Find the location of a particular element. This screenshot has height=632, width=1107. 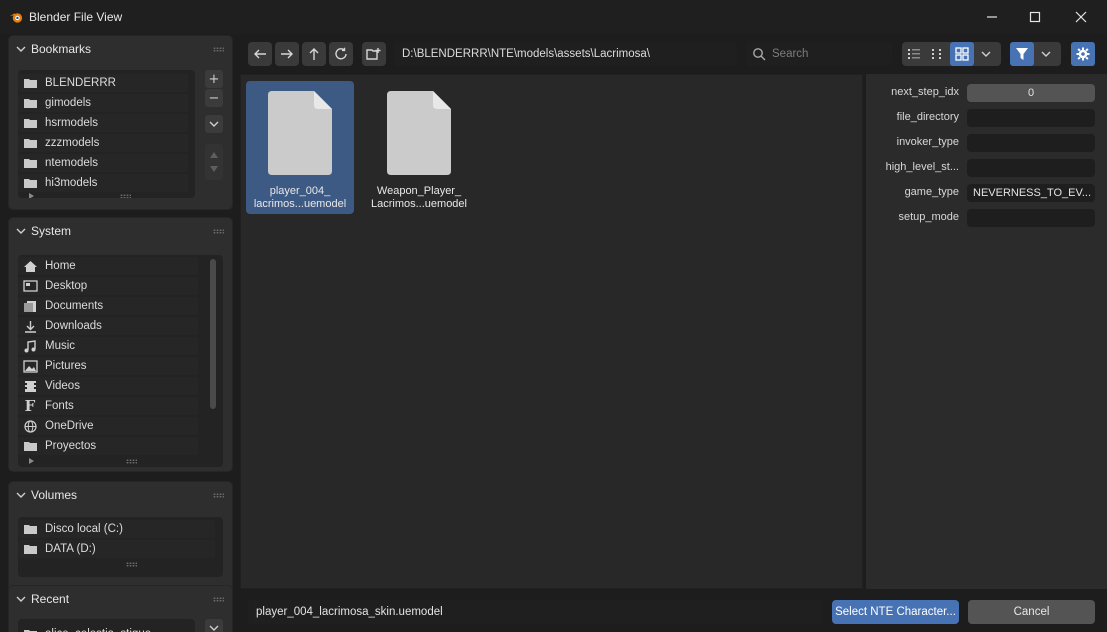

vertical-list-view-button is located at coordinates (914, 54).